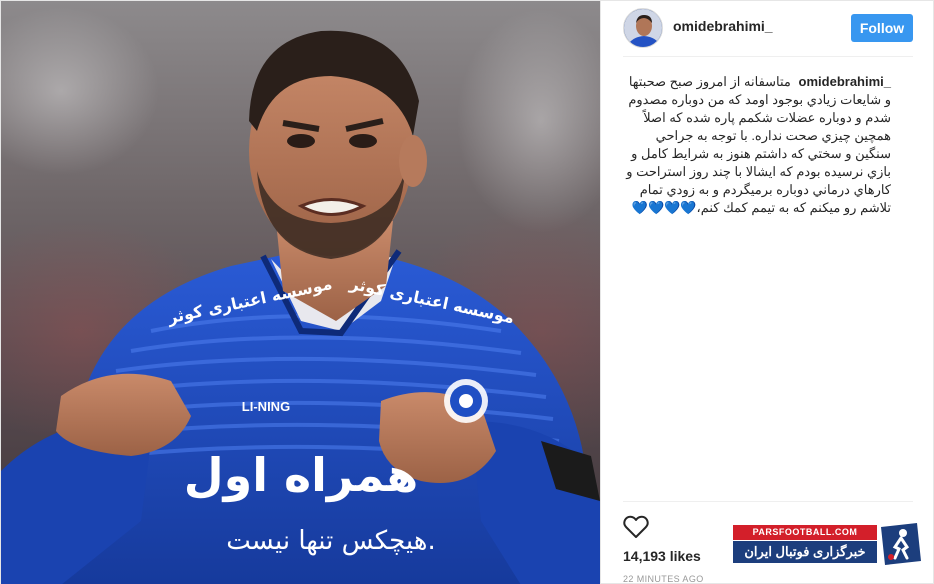 This screenshot has height=584, width=934. Describe the element at coordinates (768, 56) in the screenshot. I see `header-divider` at that location.